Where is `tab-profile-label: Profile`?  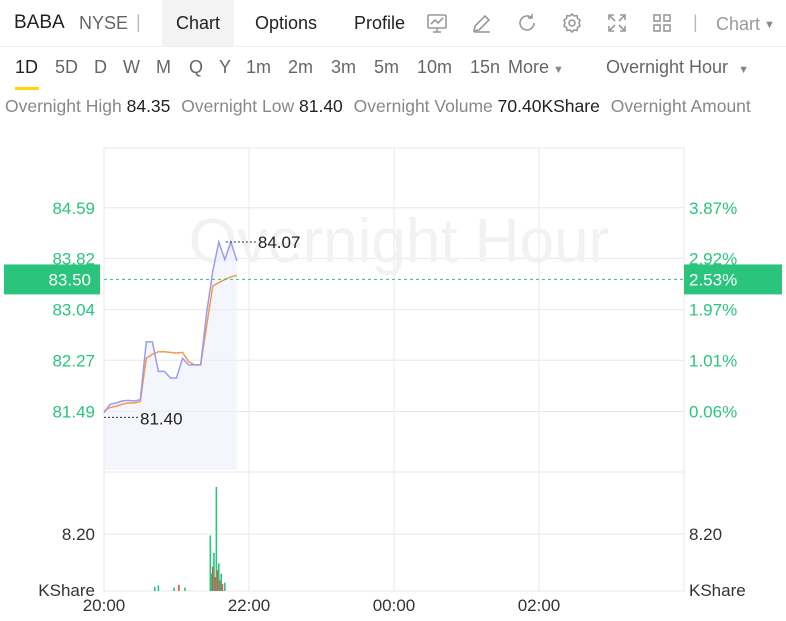 tab-profile-label: Profile is located at coordinates (380, 23).